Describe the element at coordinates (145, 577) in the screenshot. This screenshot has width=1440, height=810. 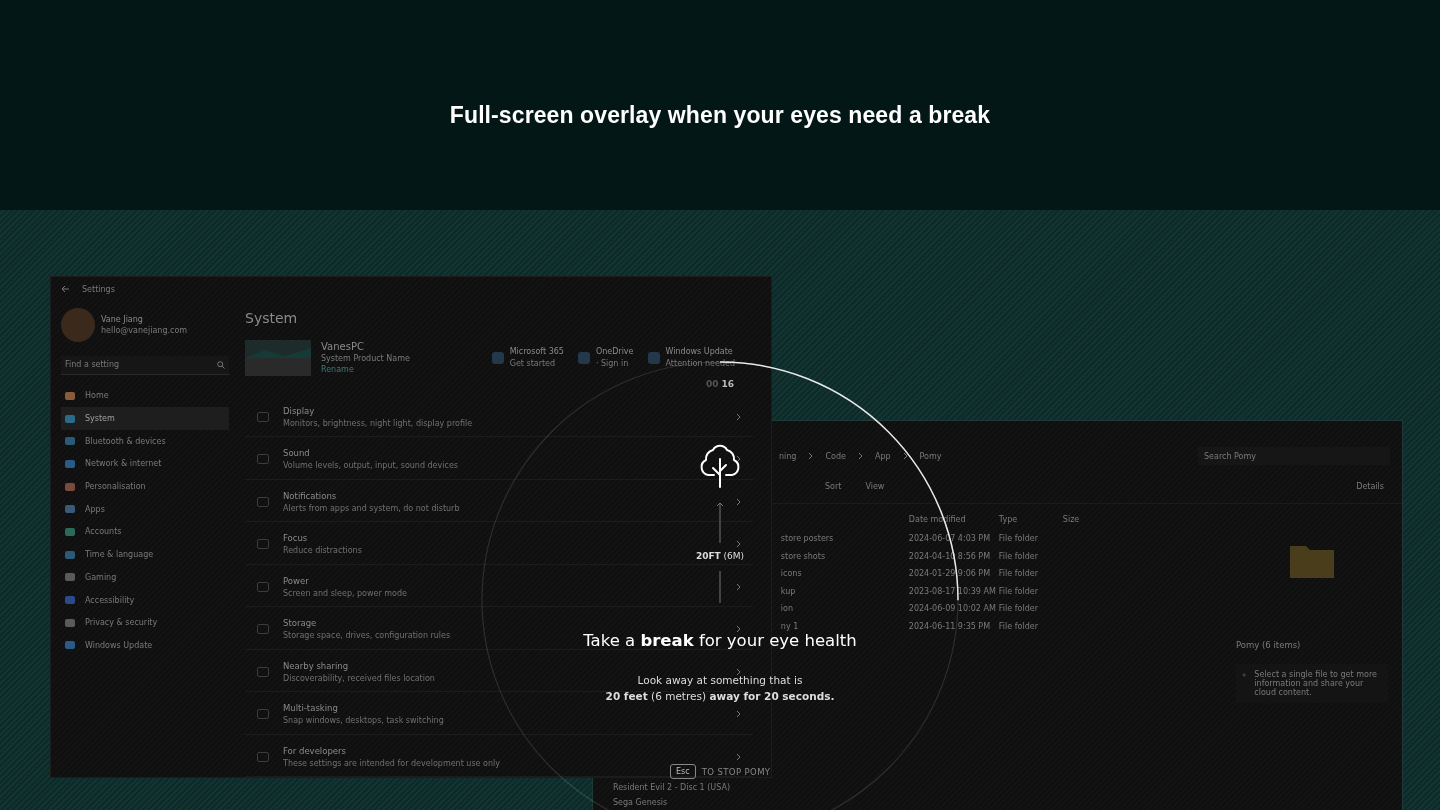
I see `nav-item: Gaming` at that location.